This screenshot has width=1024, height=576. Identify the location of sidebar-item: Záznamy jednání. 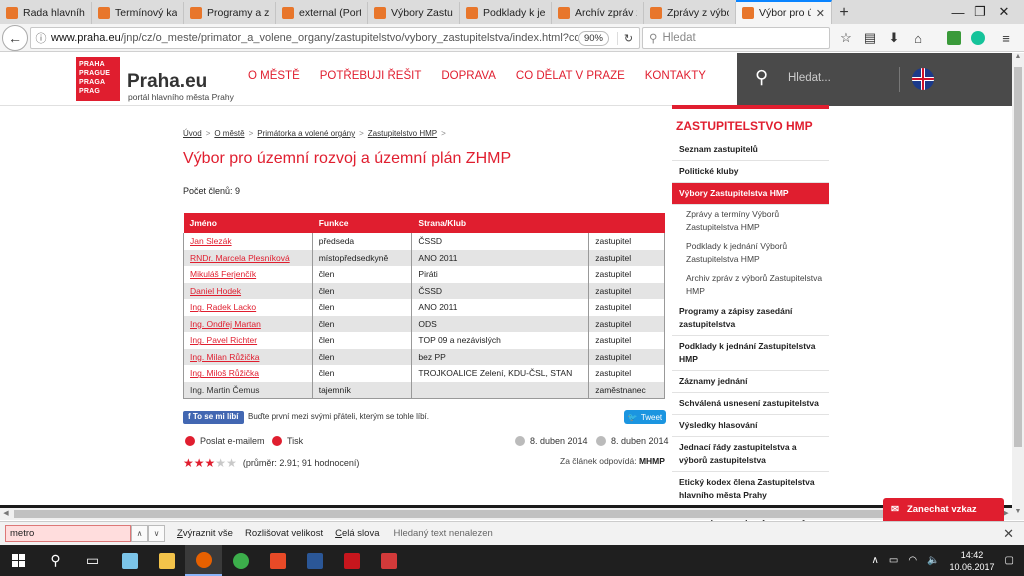
(750, 382).